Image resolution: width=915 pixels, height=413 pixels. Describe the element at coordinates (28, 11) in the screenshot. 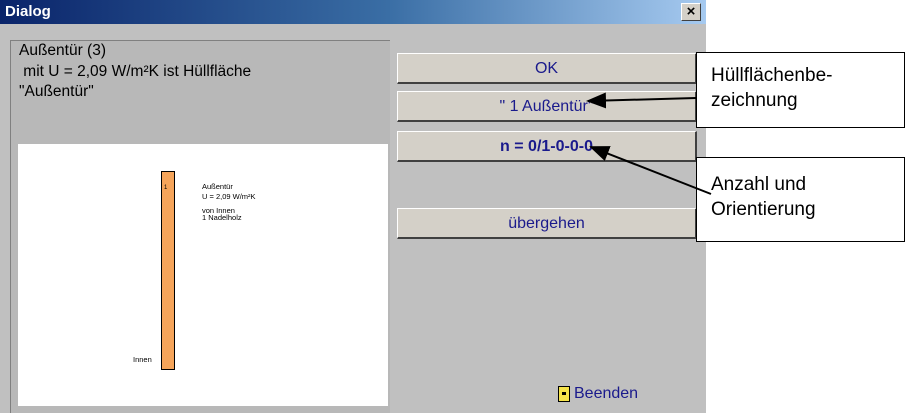

I see `window-title: Dialog` at that location.